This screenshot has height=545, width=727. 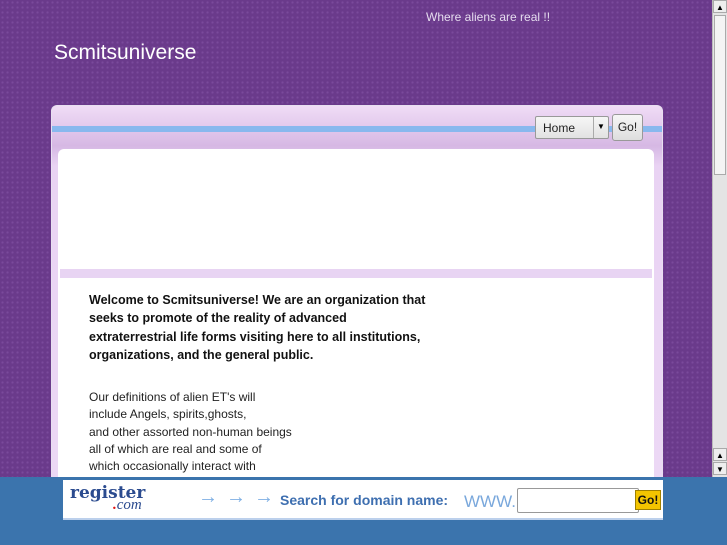 I want to click on definitions-line: and other assorted non-human beings, so click(x=190, y=431).